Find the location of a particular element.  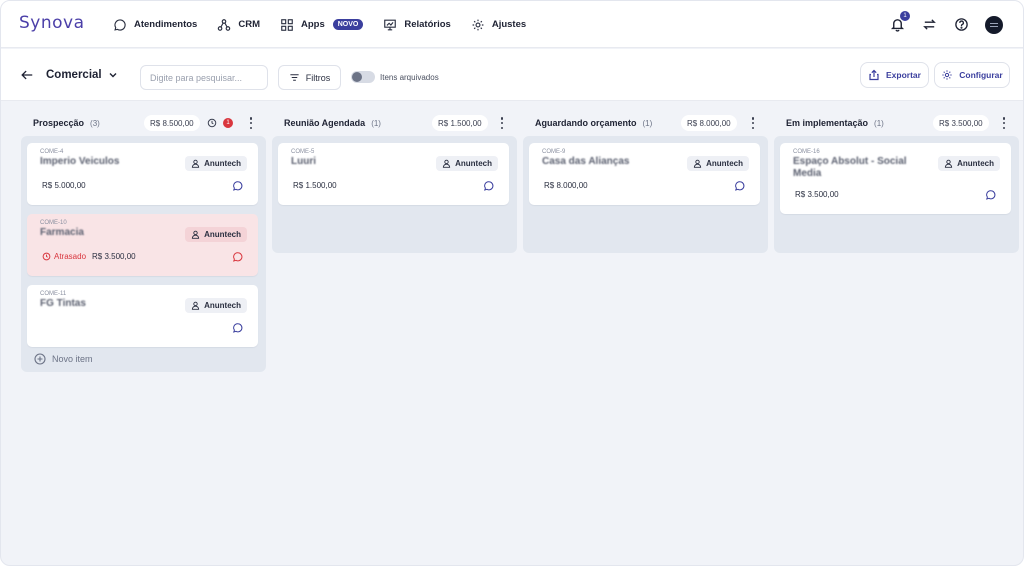

nav-item-crm: CRM is located at coordinates (238, 25).